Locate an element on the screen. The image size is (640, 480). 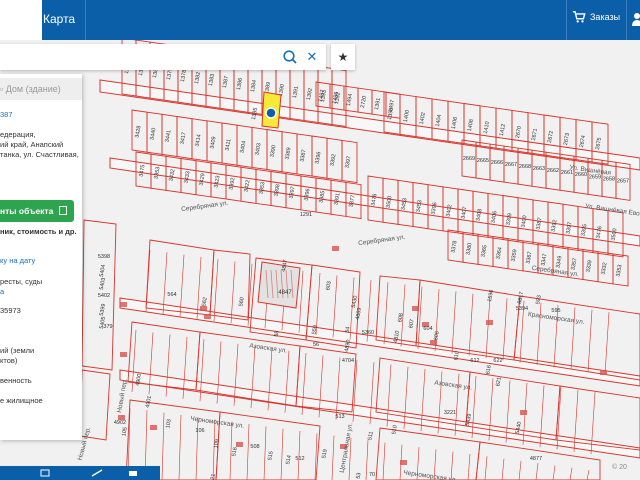
parcel-number: 3390 is located at coordinates (273, 151).